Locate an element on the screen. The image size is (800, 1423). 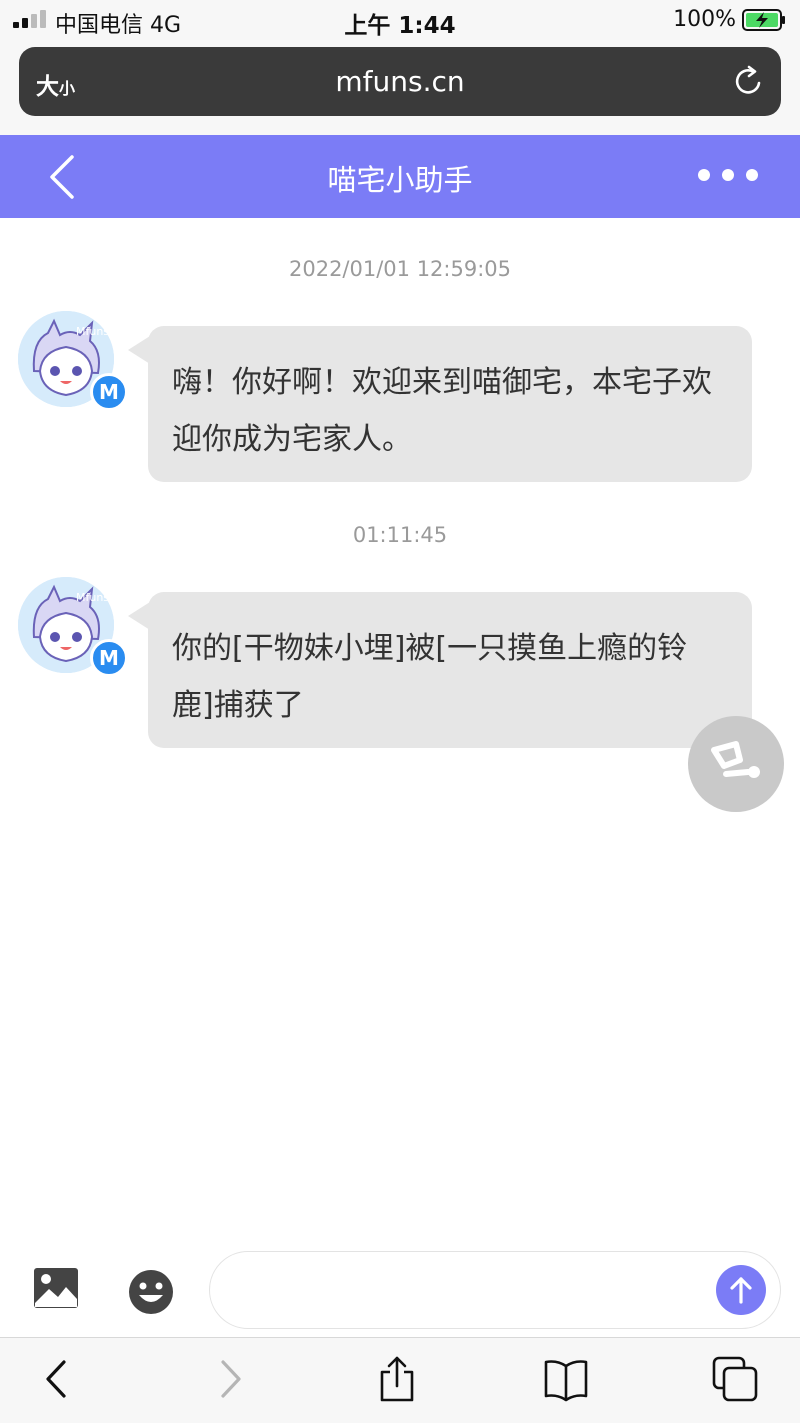
page-title: 喵宅小助手 is located at coordinates (400, 180).